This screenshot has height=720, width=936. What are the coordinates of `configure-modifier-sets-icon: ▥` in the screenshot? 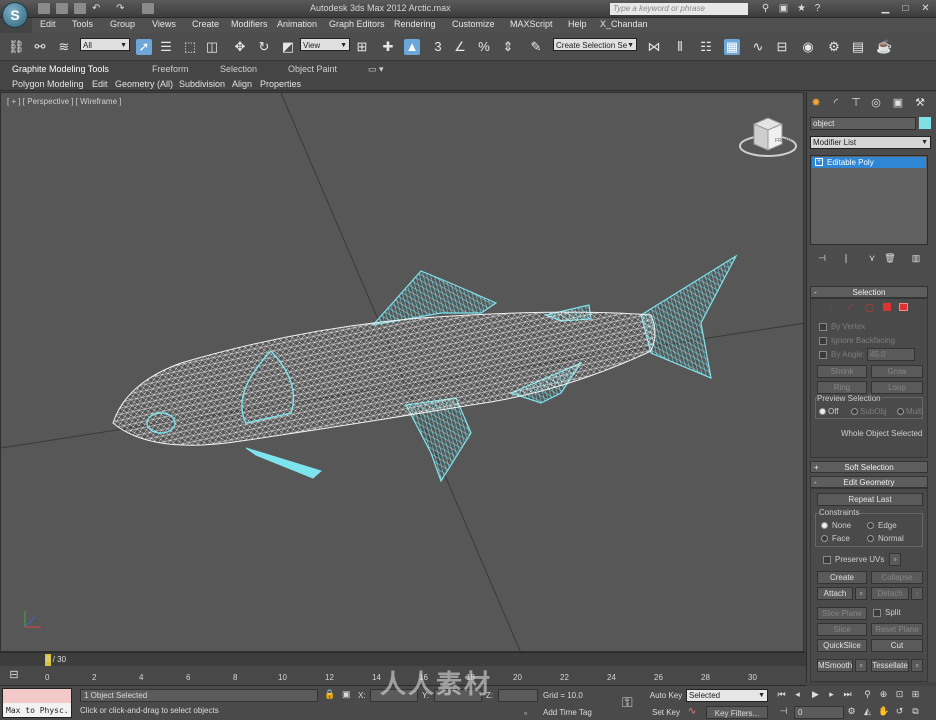 It's located at (916, 258).